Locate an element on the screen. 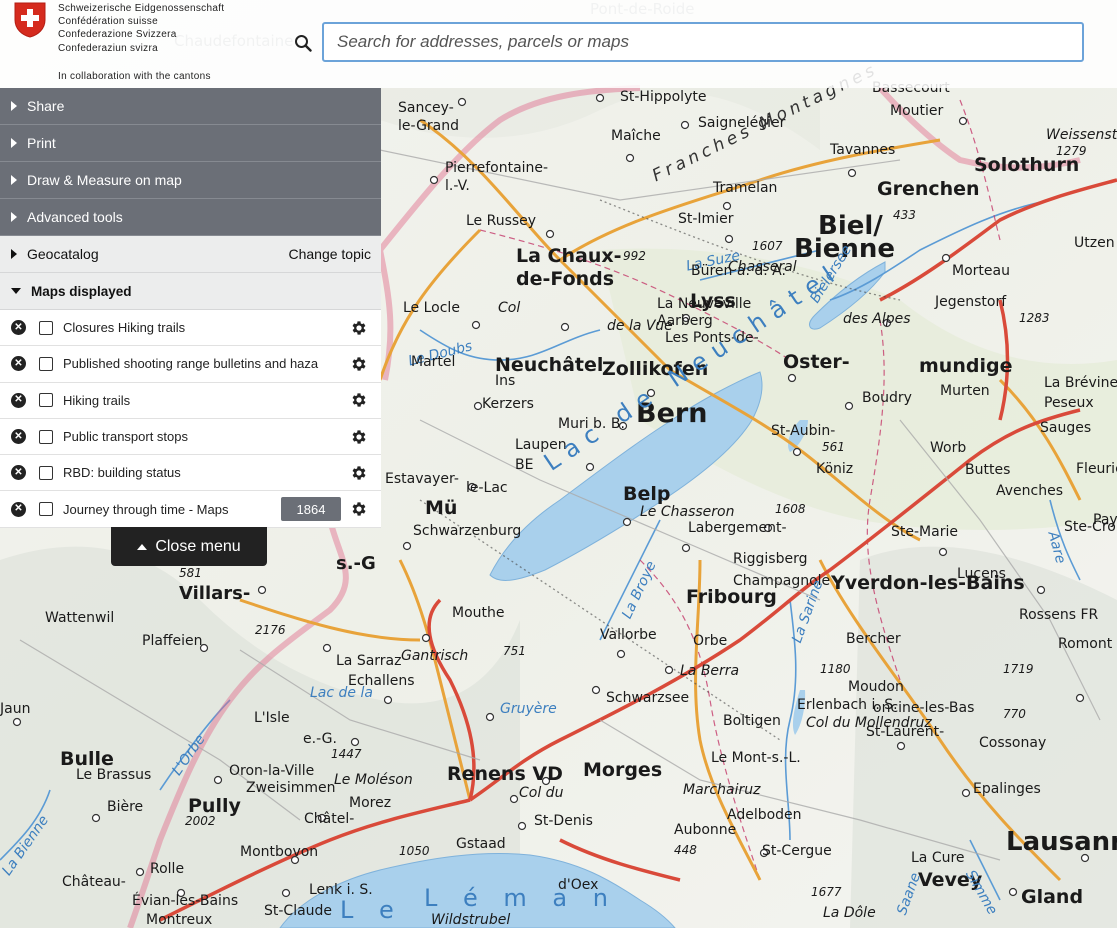 Image resolution: width=1117 pixels, height=928 pixels. map-place-label: St-Imier is located at coordinates (706, 219).